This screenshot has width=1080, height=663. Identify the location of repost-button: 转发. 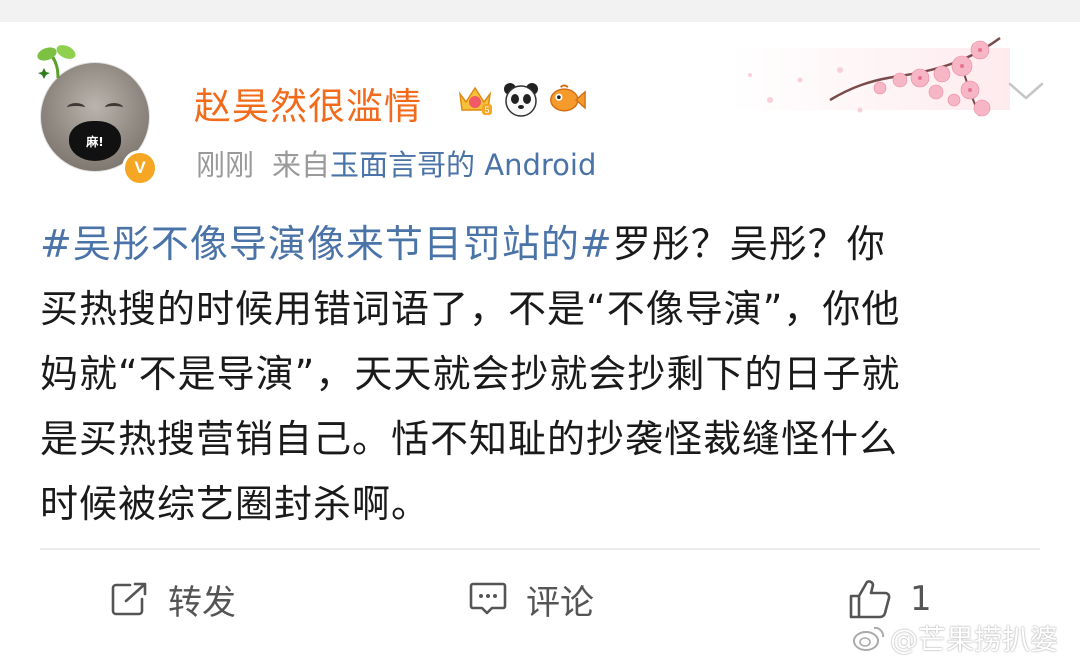
(173, 599).